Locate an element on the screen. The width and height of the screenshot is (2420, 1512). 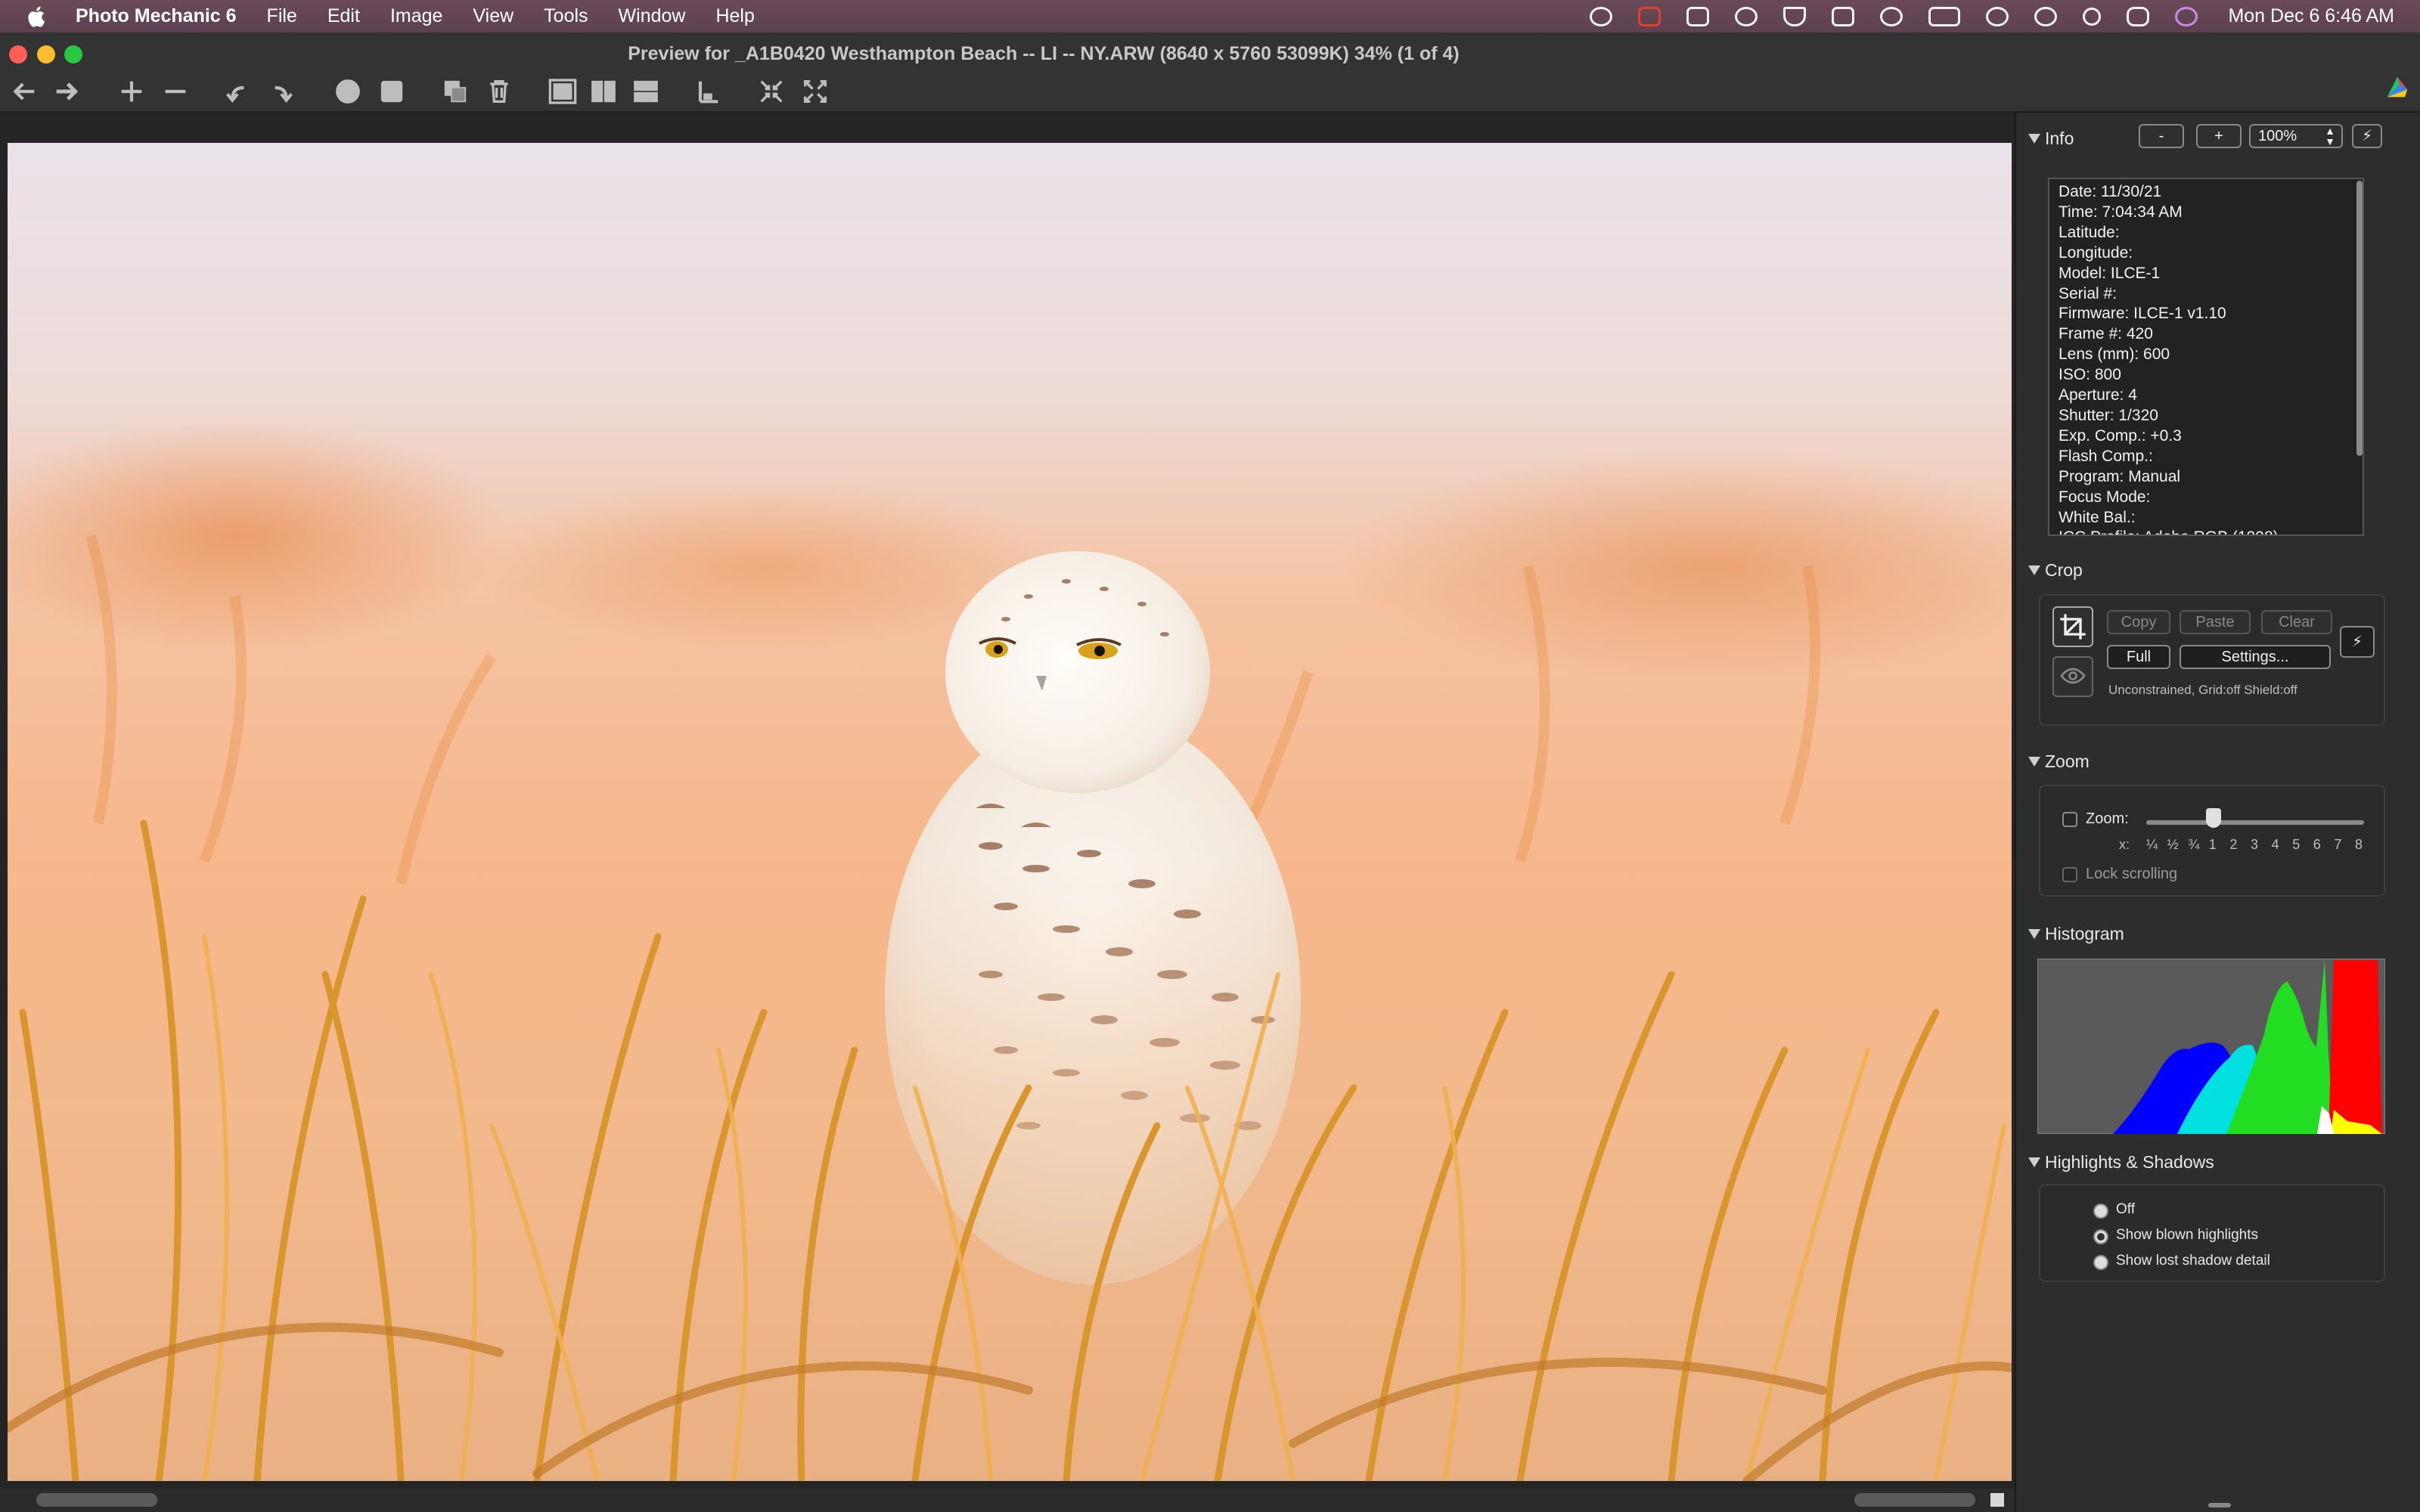
zoom-section-header: Zoom is located at coordinates (2059, 761).